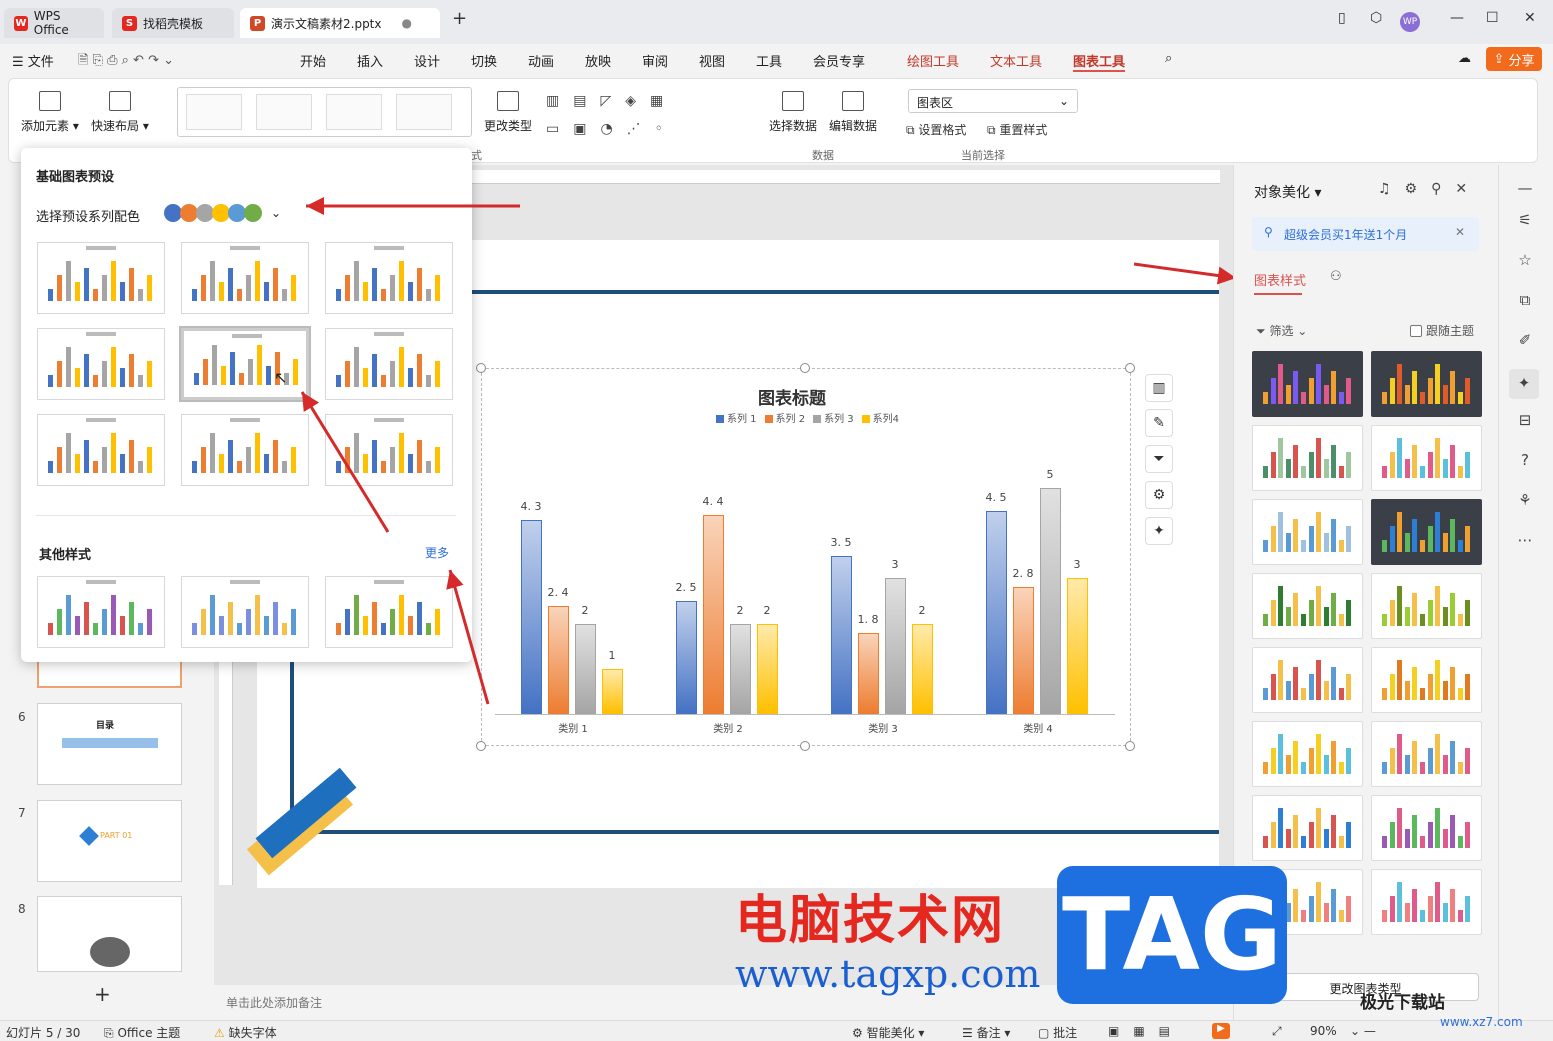  I want to click on pane-header-icons: ♫⚙⚲✕, so click(1429, 189).